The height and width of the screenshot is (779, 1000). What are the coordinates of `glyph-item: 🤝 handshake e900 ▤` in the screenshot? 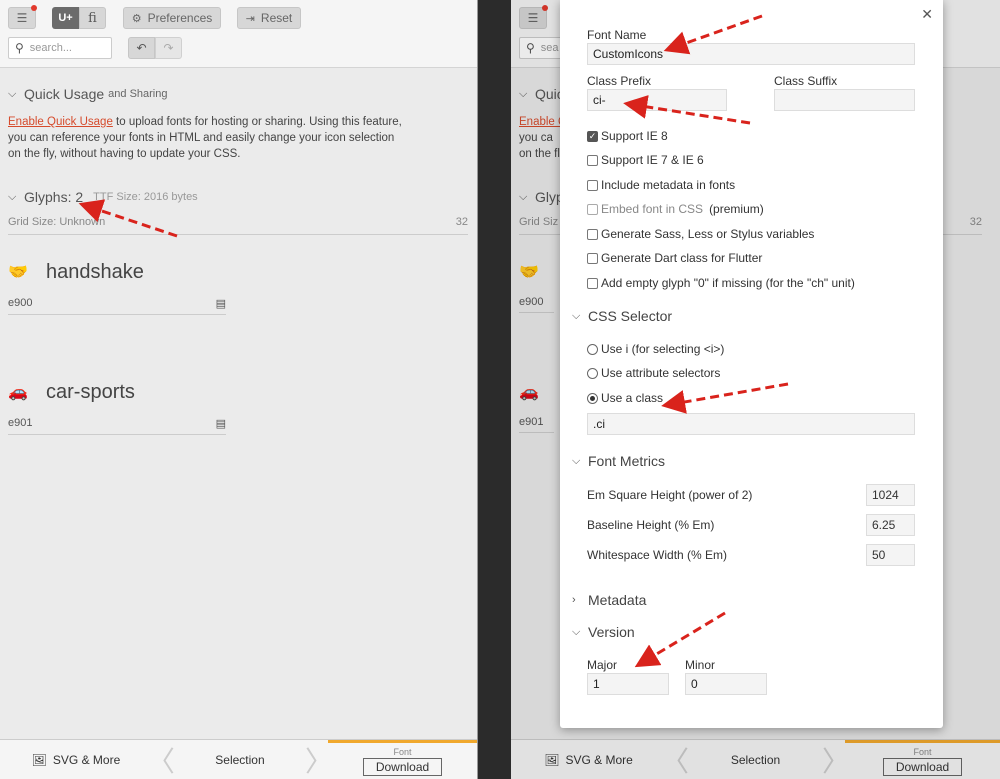 It's located at (117, 286).